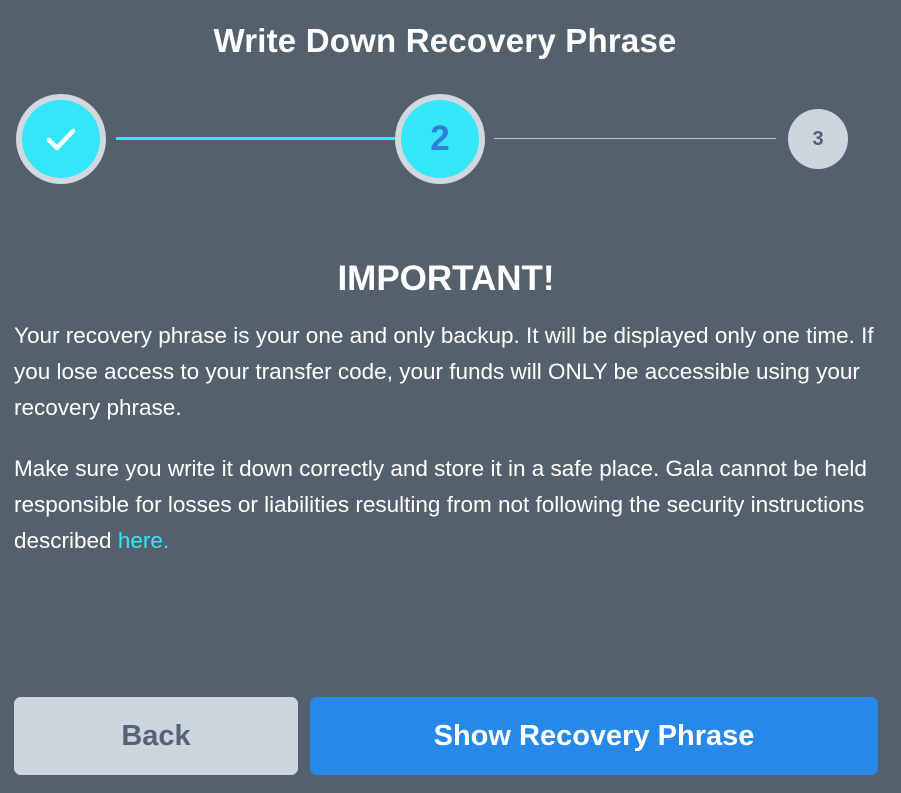  Describe the element at coordinates (635, 138) in the screenshot. I see `step-connector-upcoming` at that location.